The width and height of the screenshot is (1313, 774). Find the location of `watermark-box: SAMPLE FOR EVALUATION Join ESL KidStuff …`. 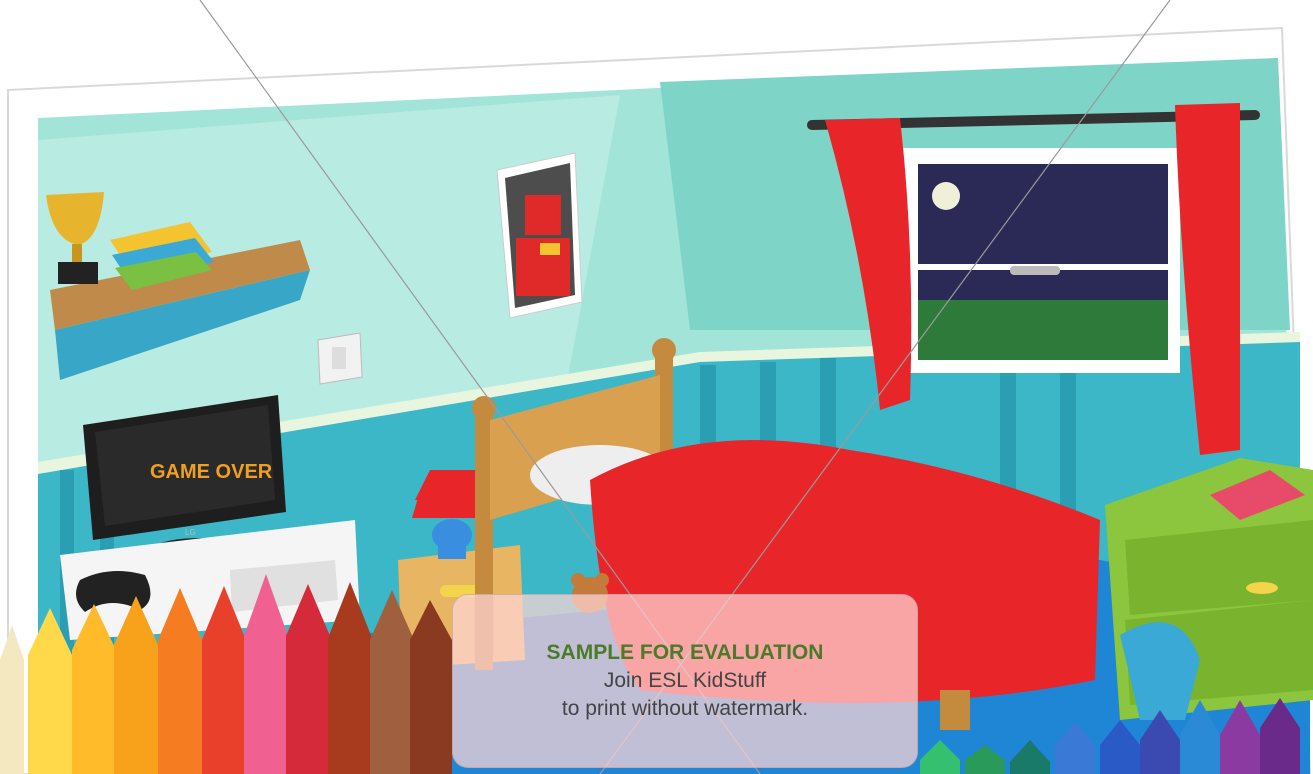

watermark-box: SAMPLE FOR EVALUATION Join ESL KidStuff … is located at coordinates (685, 681).